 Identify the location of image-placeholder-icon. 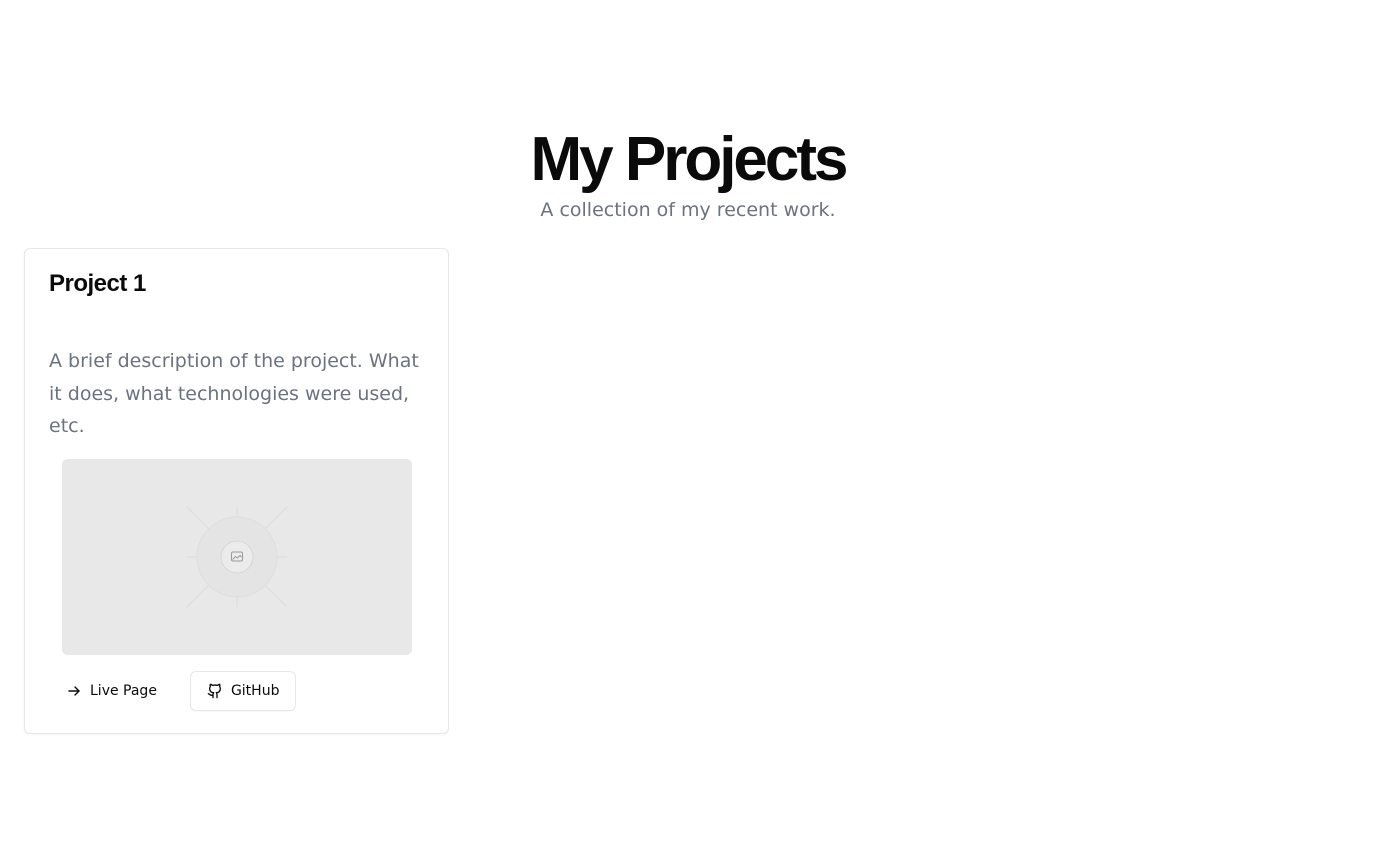
(237, 557).